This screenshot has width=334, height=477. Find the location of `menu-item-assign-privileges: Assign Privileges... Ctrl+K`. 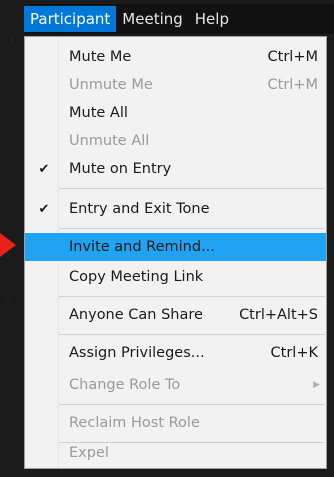

menu-item-assign-privileges: Assign Privileges... Ctrl+K is located at coordinates (175, 353).